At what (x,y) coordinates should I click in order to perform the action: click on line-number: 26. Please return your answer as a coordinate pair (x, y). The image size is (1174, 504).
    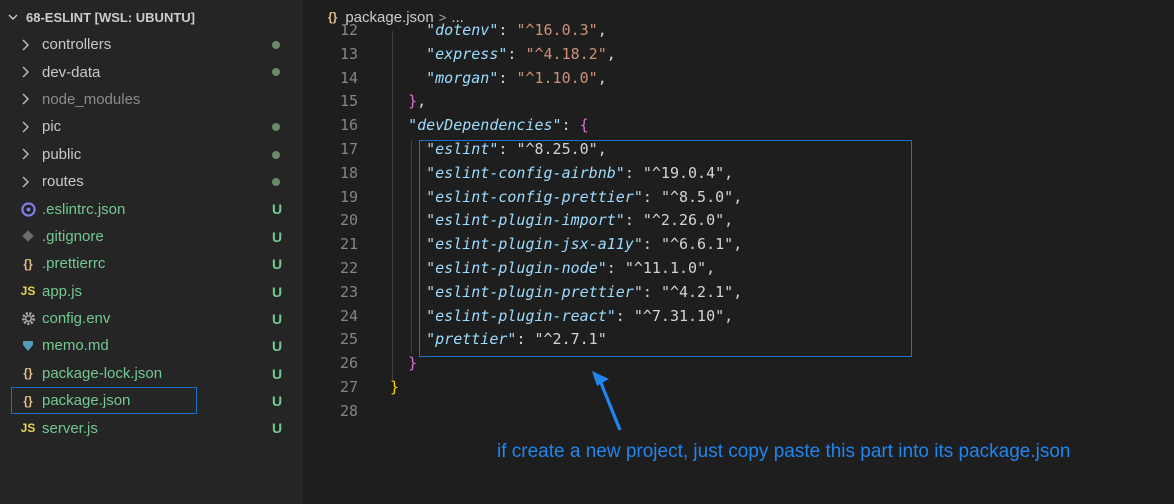
    Looking at the image, I should click on (348, 363).